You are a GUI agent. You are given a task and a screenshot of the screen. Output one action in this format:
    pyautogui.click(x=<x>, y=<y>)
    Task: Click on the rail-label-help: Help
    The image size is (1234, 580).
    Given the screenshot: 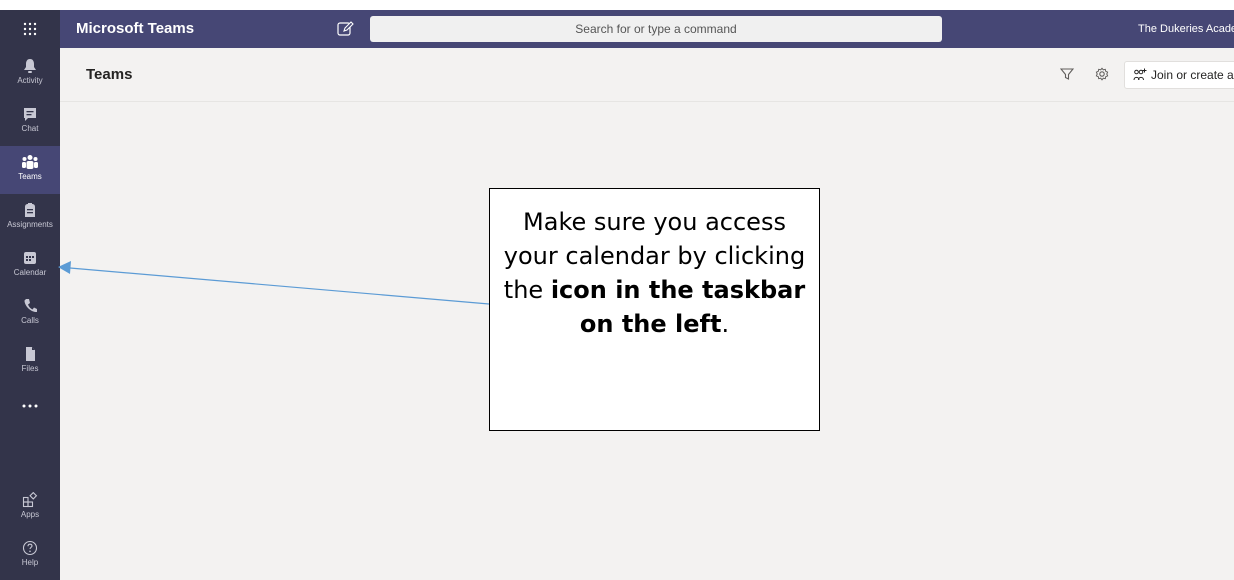 What is the action you would take?
    pyautogui.click(x=30, y=562)
    